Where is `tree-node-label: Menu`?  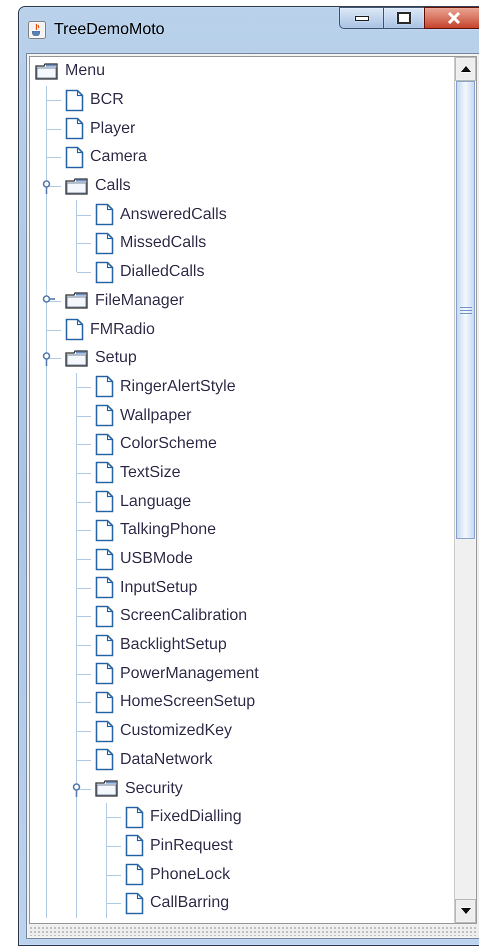
tree-node-label: Menu is located at coordinates (85, 71).